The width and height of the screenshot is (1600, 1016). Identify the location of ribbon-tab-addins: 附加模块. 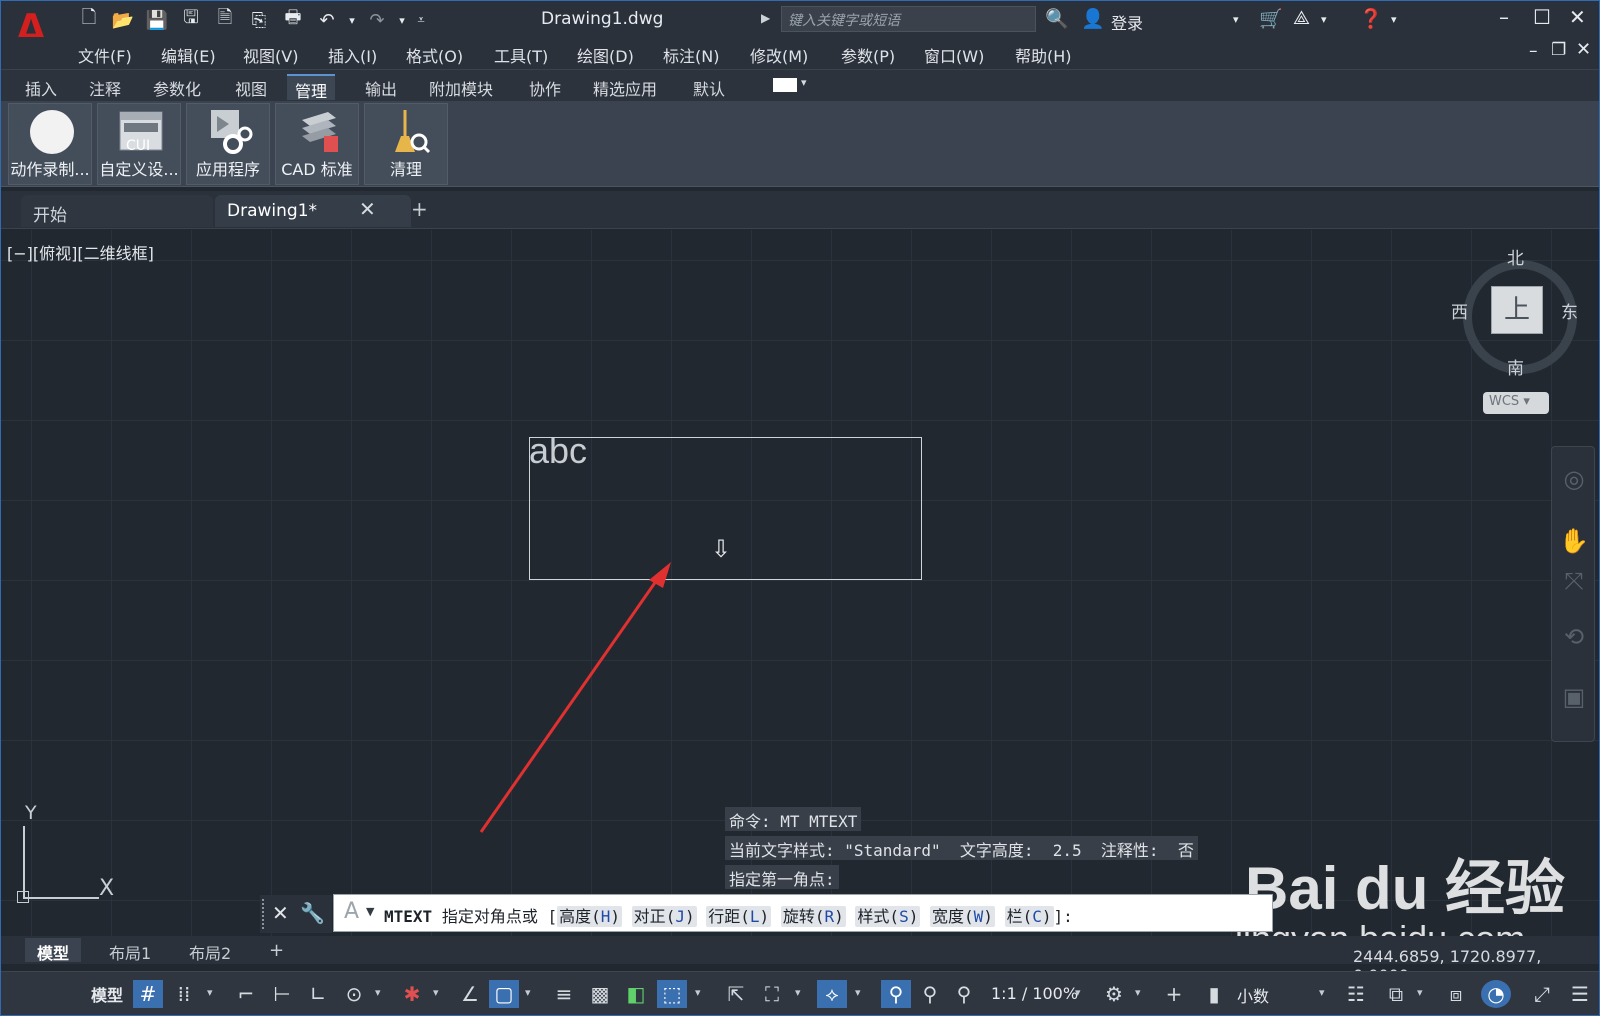
(461, 87).